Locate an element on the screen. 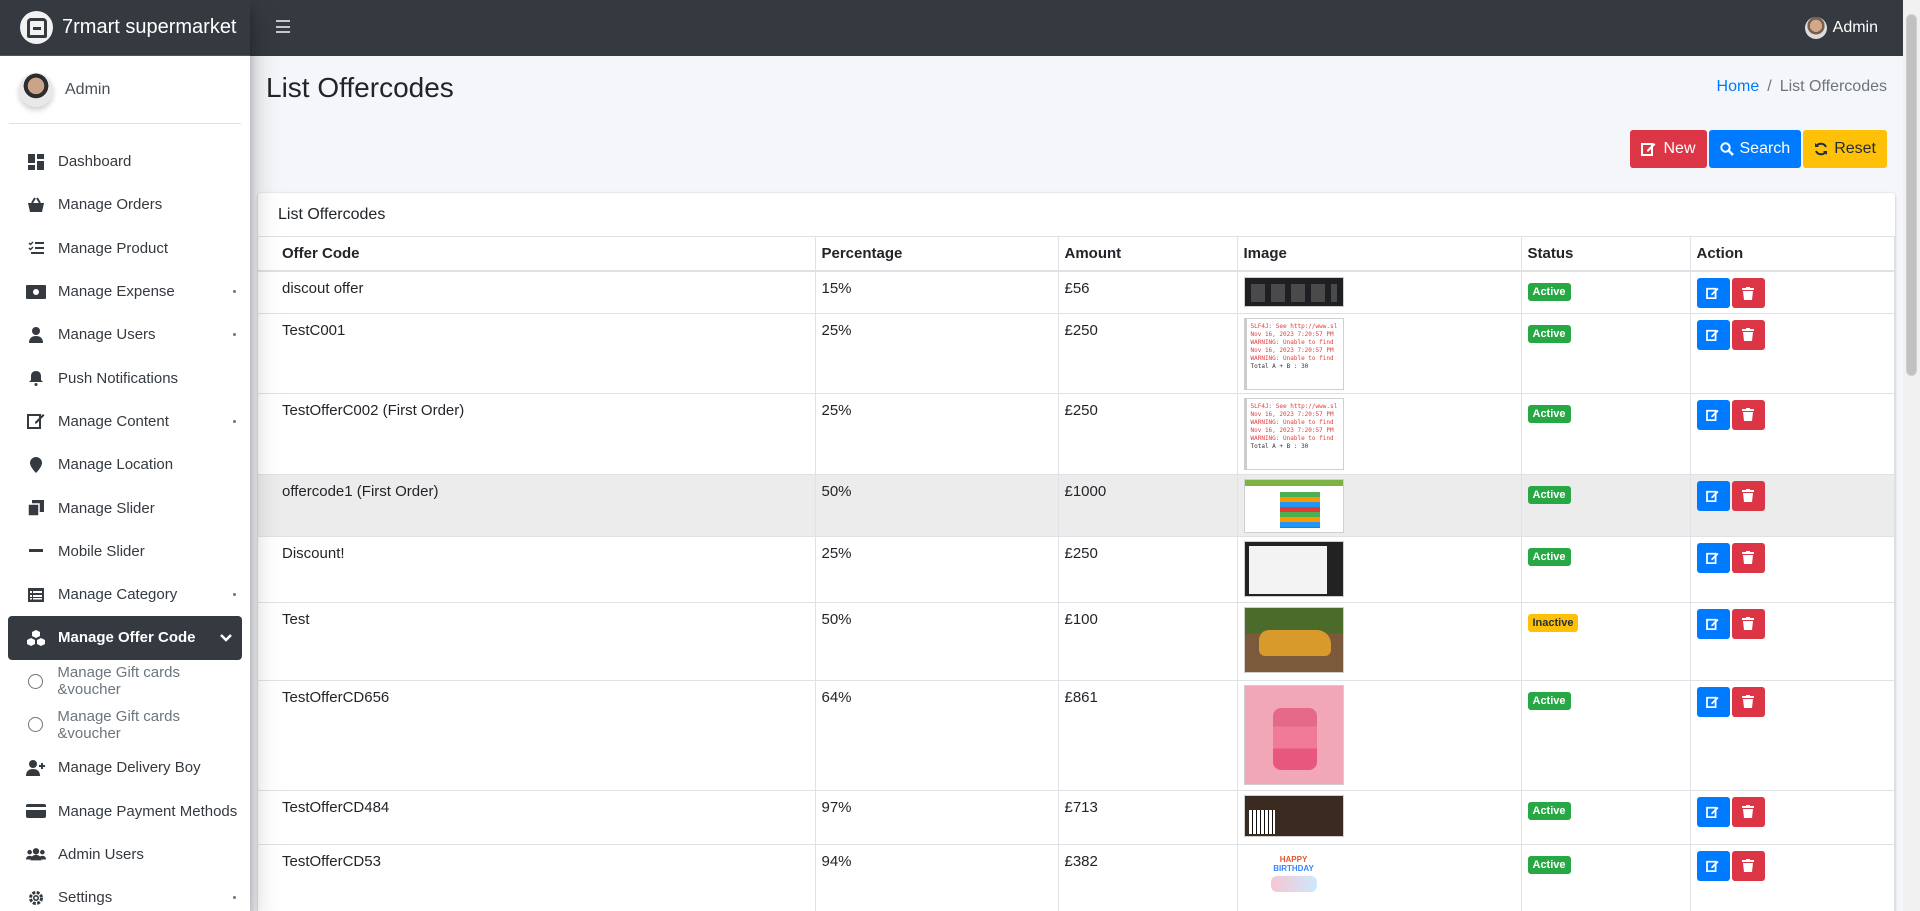 The image size is (1920, 911). page-title: List Offercodes is located at coordinates (360, 87).